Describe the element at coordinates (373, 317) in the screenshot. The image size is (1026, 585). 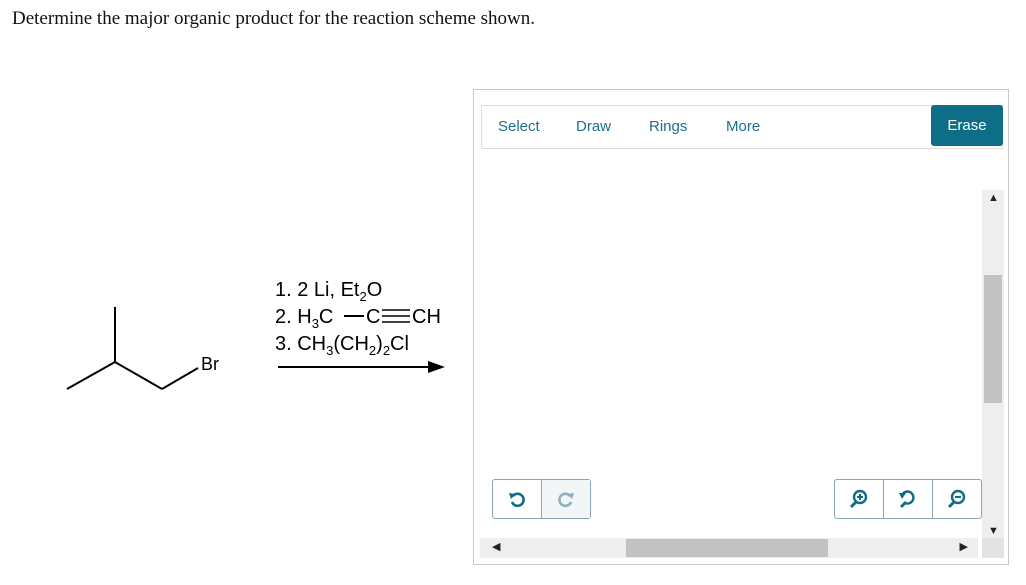
I see `step2-c2: C` at that location.